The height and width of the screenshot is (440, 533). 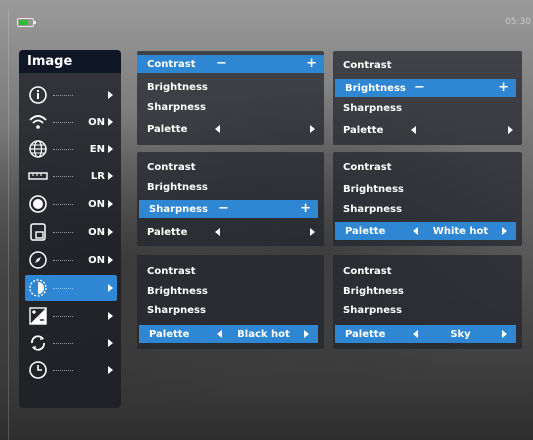 I want to click on palette-row: Palette Sky, so click(x=425, y=334).